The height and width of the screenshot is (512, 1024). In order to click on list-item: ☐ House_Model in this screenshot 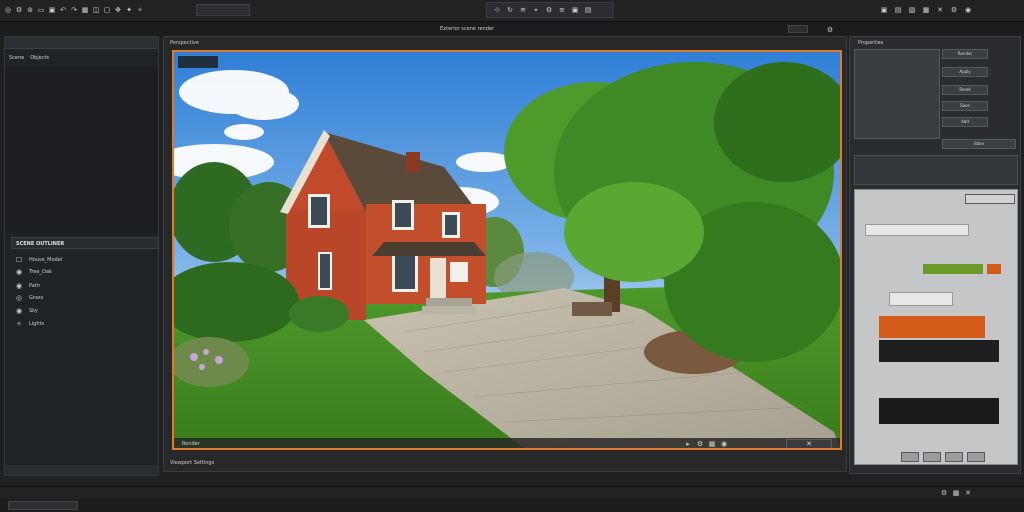, I will do `click(85, 260)`.